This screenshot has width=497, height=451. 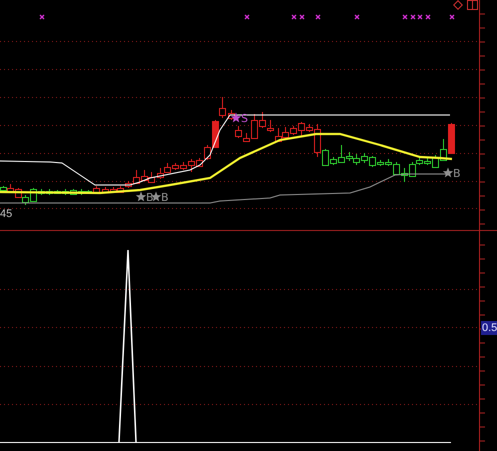 I want to click on diamond-icon, so click(x=458, y=5).